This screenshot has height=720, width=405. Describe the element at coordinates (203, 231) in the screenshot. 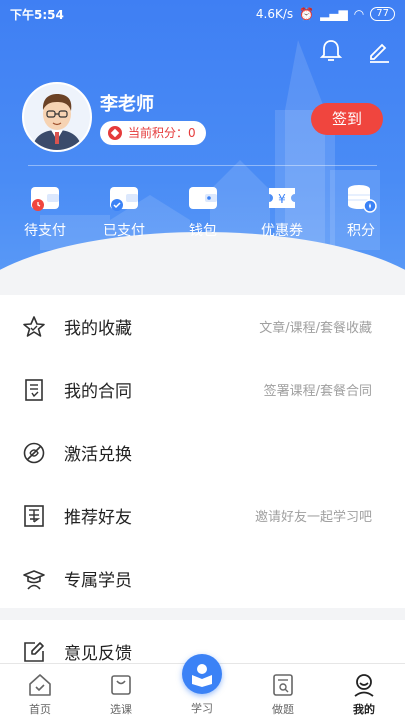

I see `quick-label: 钱包` at that location.